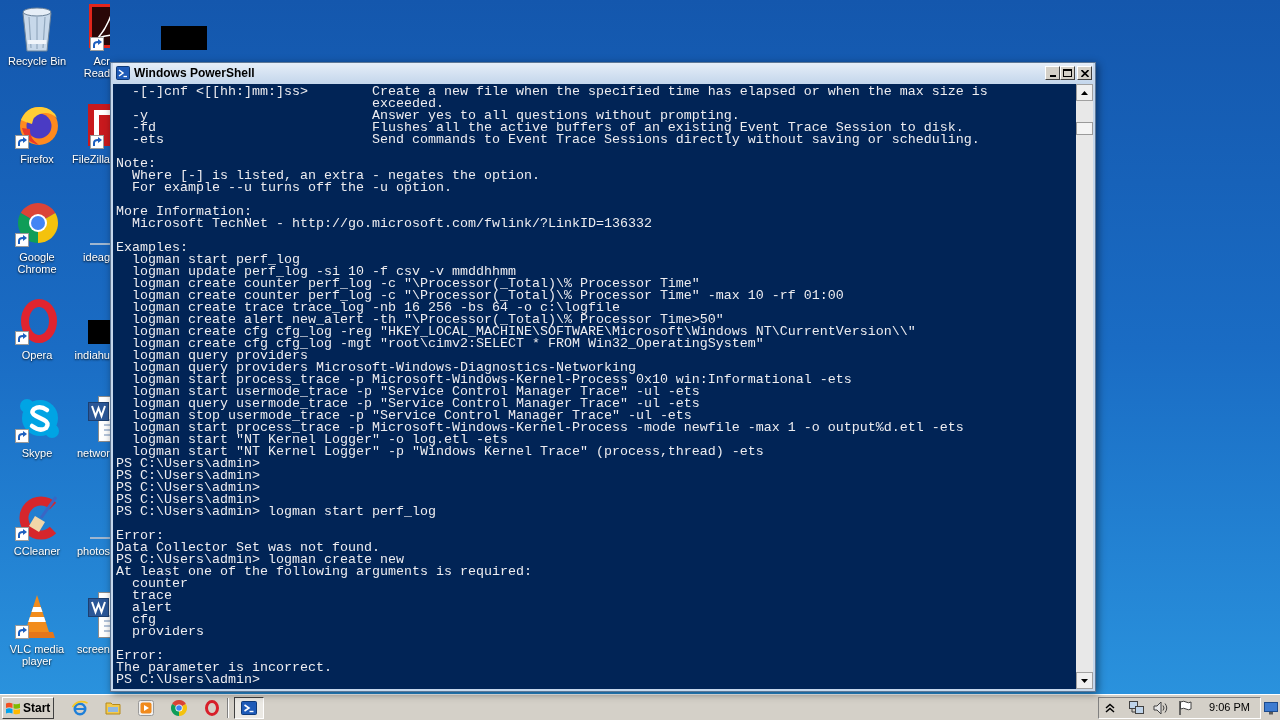 This screenshot has height=720, width=1280. What do you see at coordinates (167, 632) in the screenshot?
I see `console-line: providers` at bounding box center [167, 632].